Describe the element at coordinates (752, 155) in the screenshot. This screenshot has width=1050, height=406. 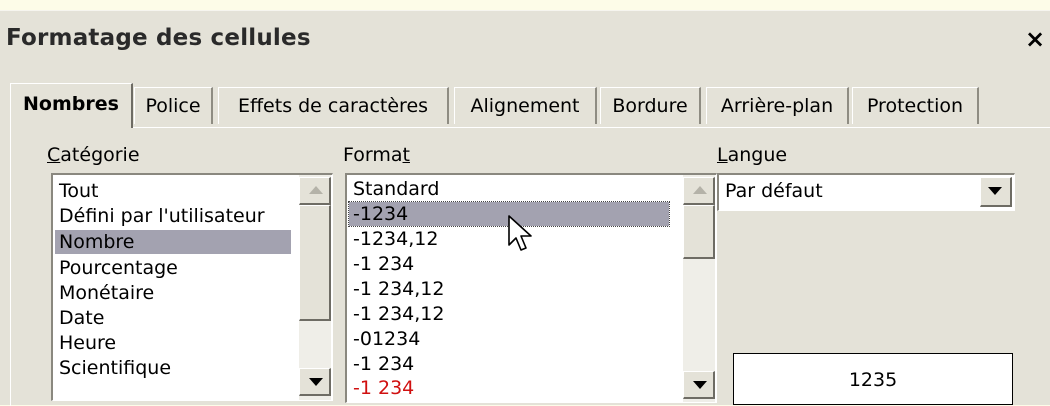
I see `language-label: Langue` at that location.